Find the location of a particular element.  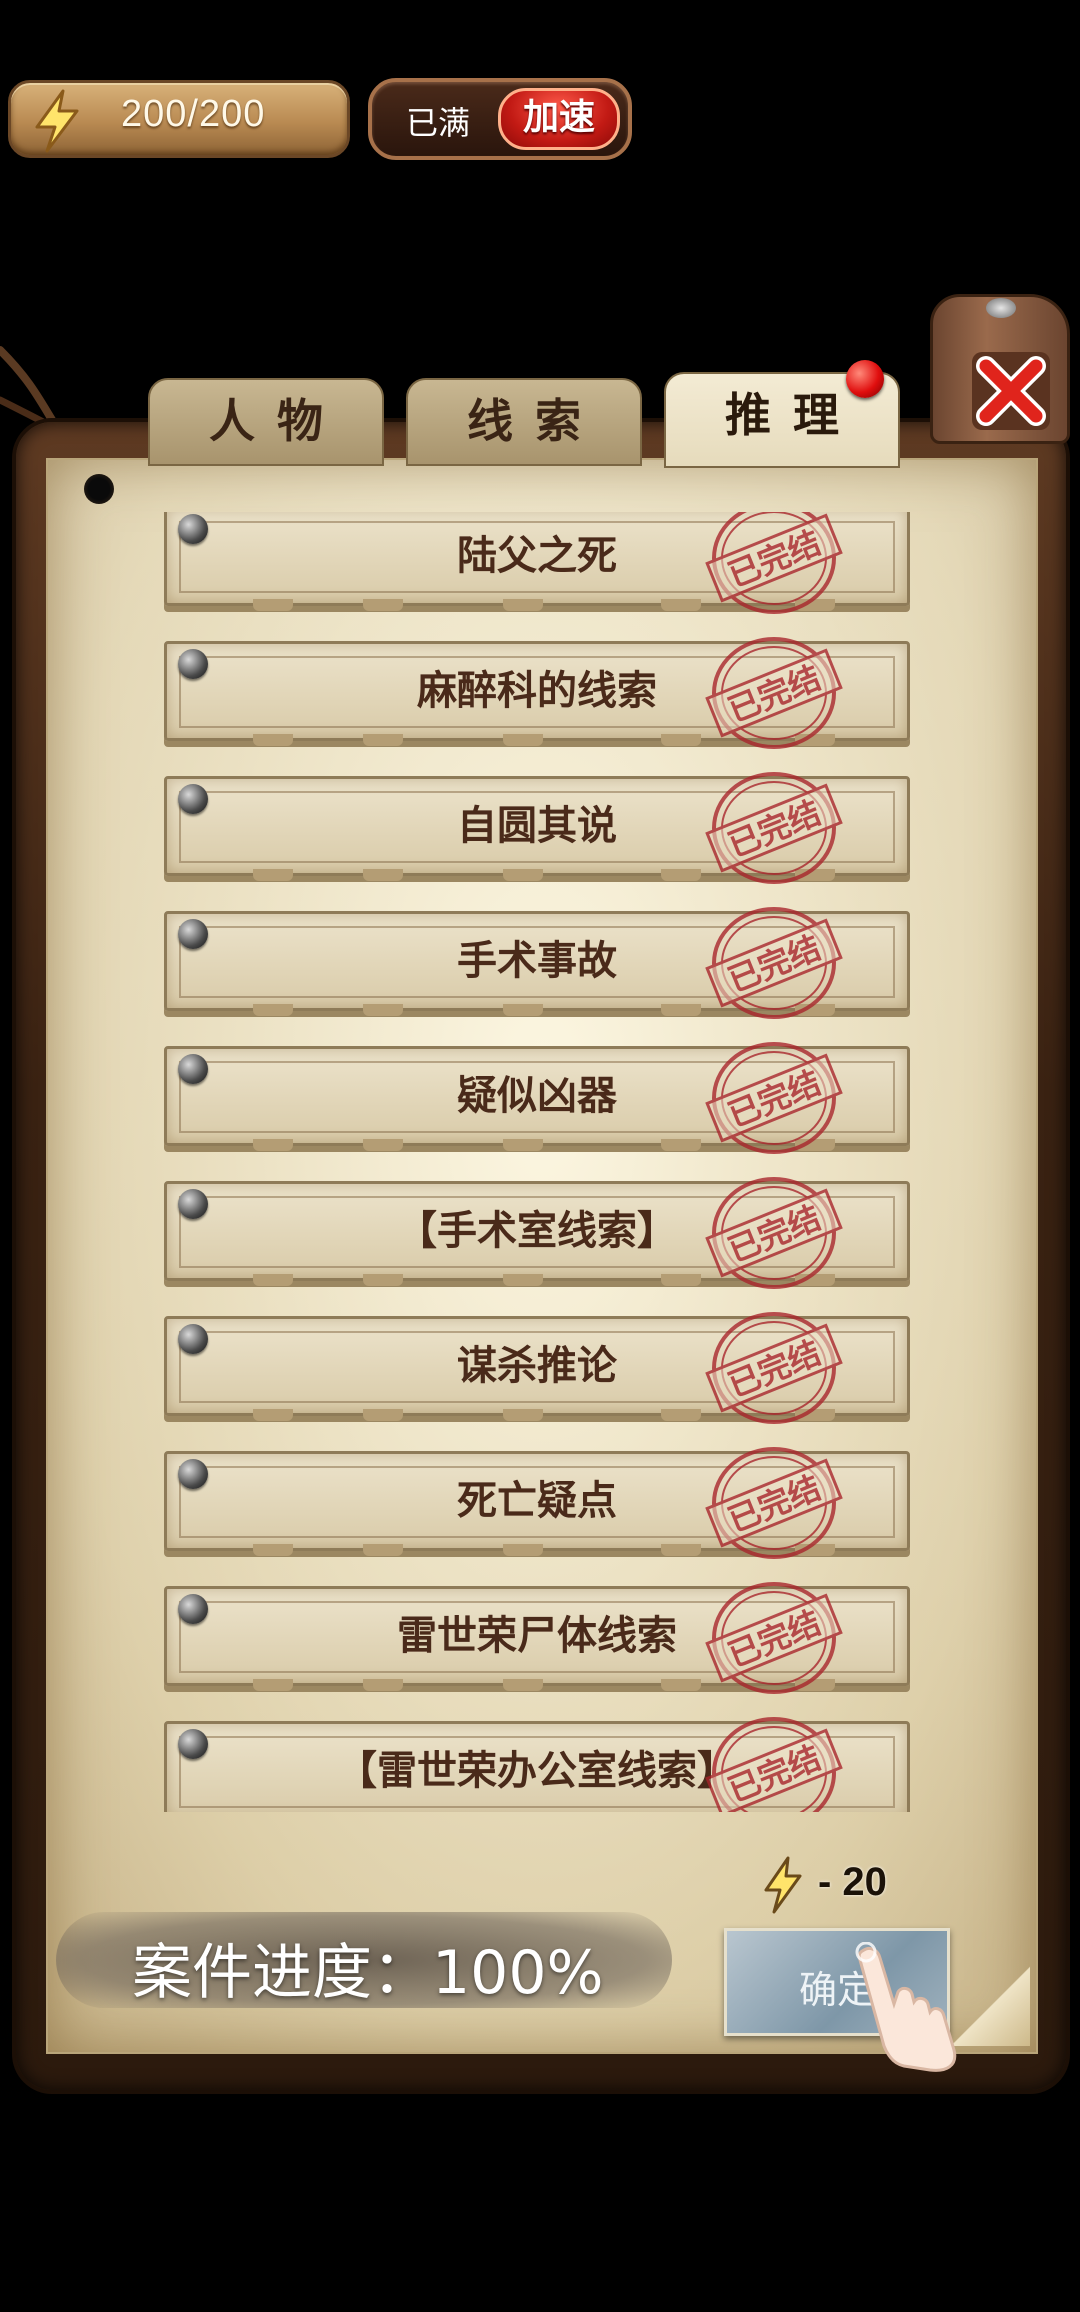

notification-dot is located at coordinates (865, 379).